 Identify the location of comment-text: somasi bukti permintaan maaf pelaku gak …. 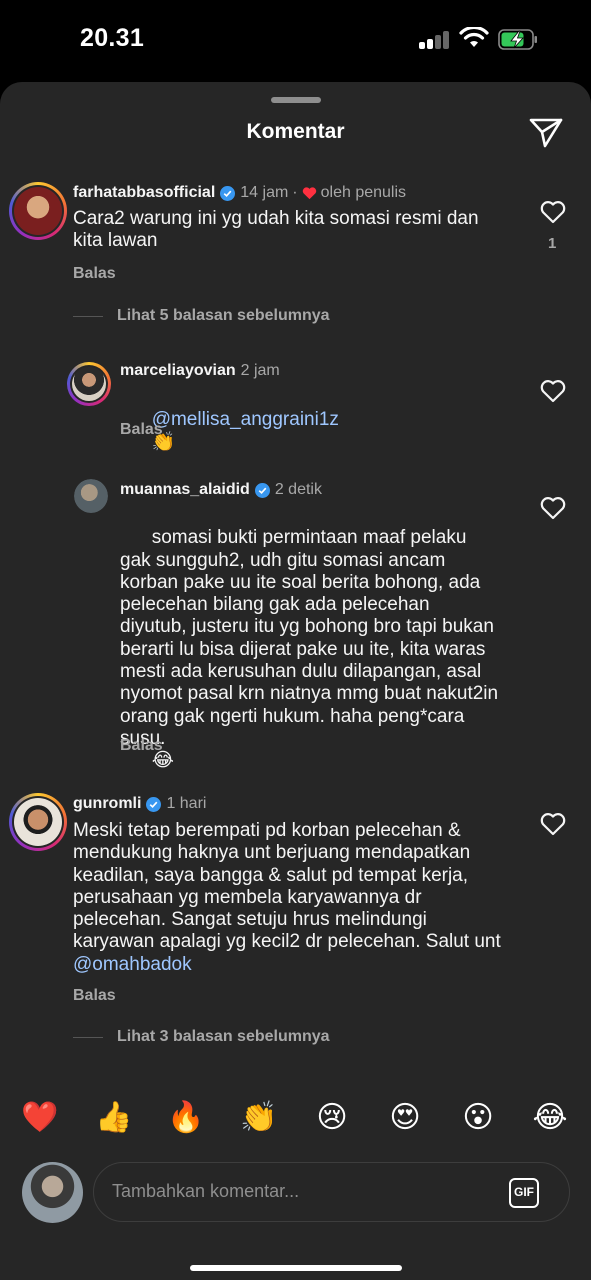
(312, 649).